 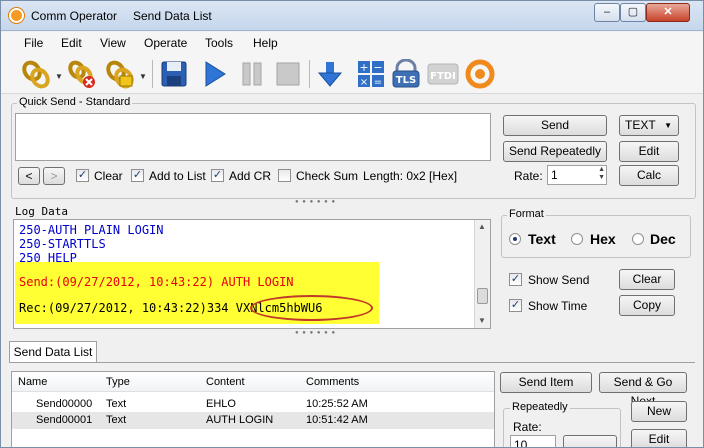 I want to click on column-content: Content, so click(x=225, y=382).